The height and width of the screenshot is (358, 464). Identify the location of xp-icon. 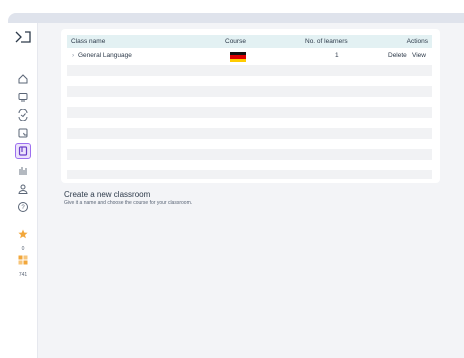
(23, 260).